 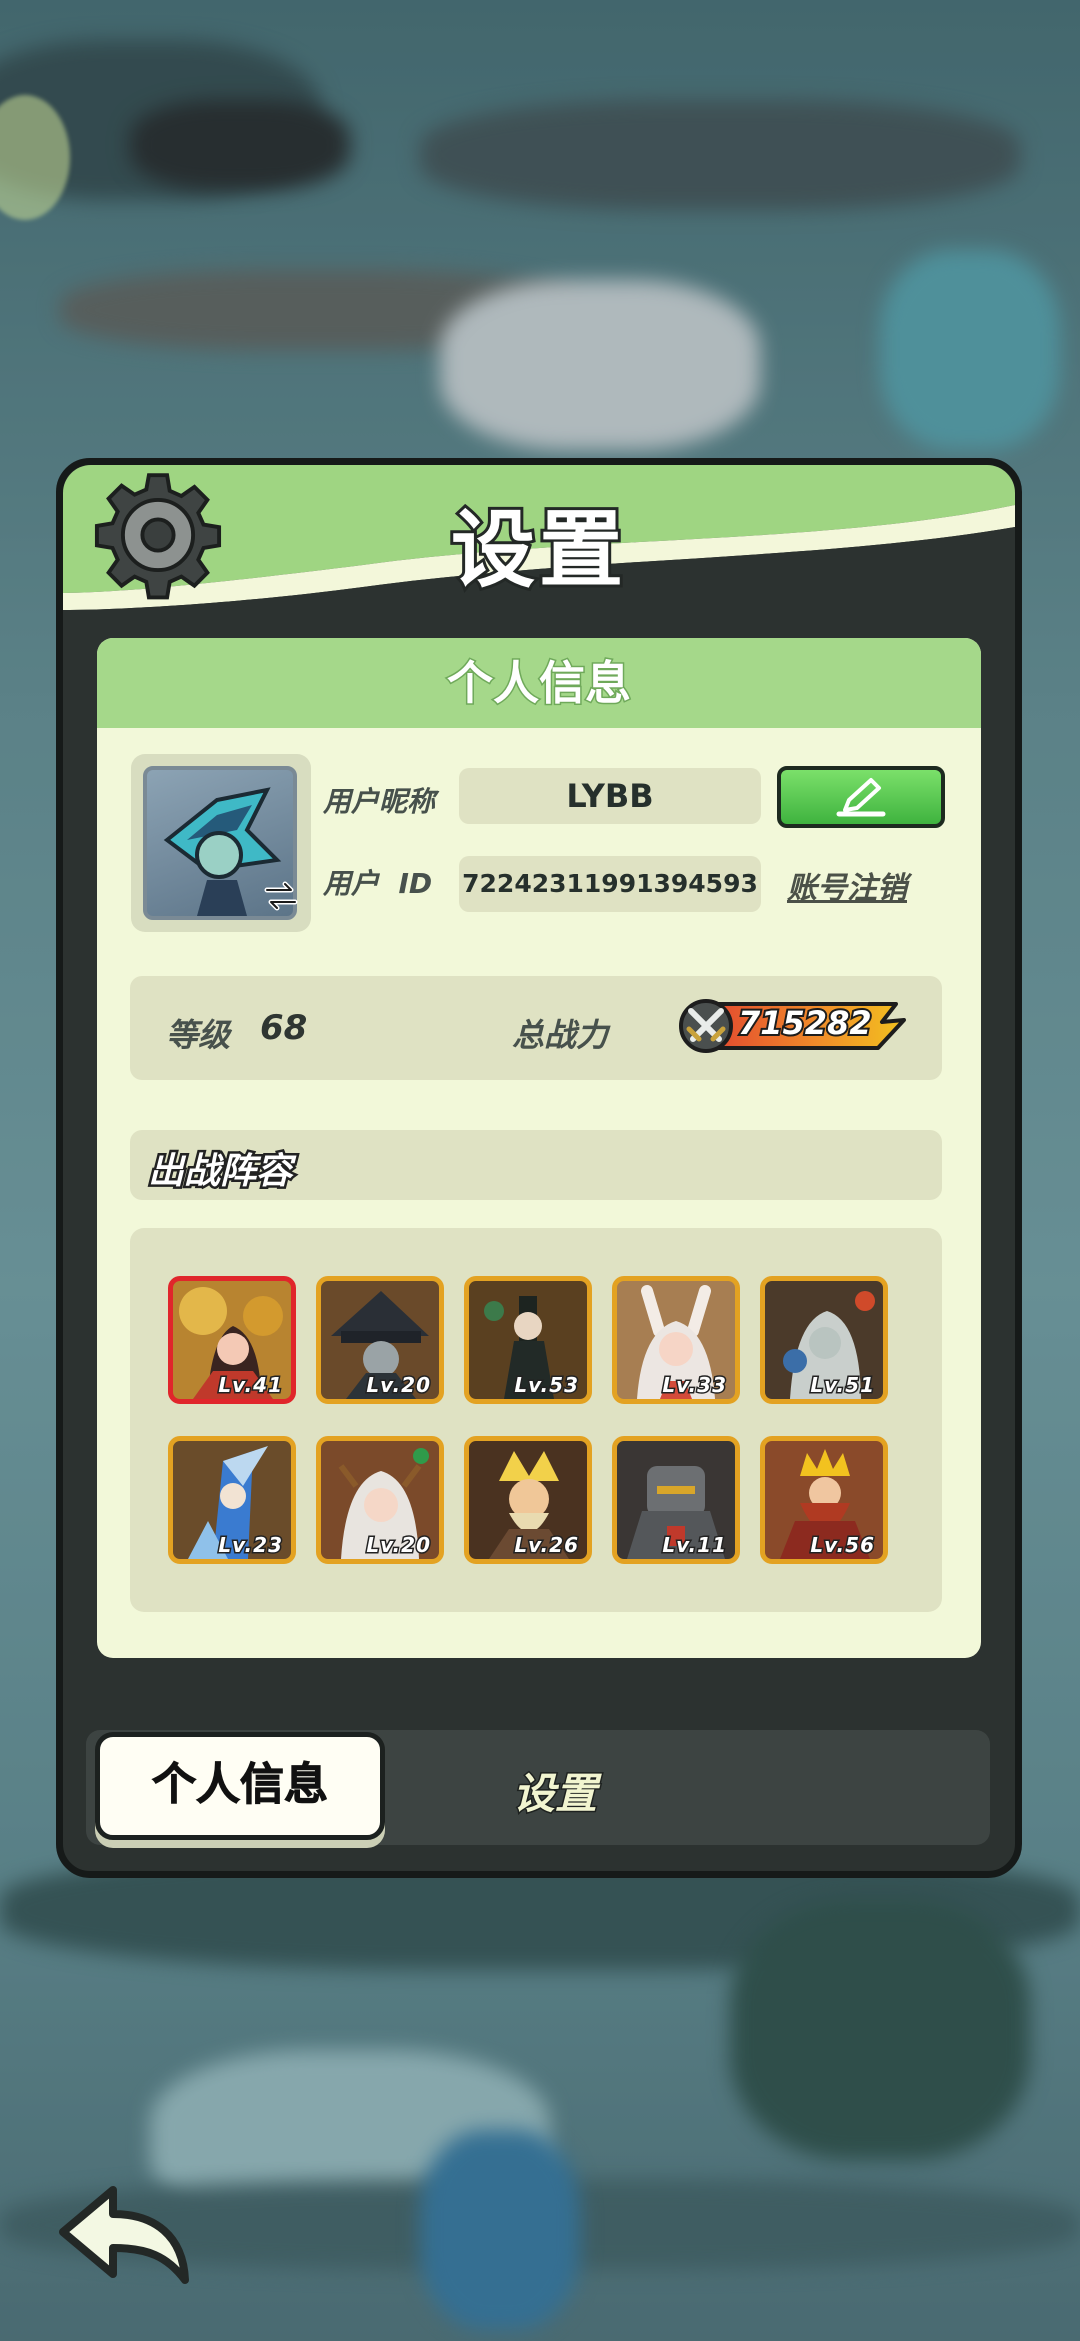 What do you see at coordinates (546, 1545) in the screenshot?
I see `hero-level: Lv.26` at bounding box center [546, 1545].